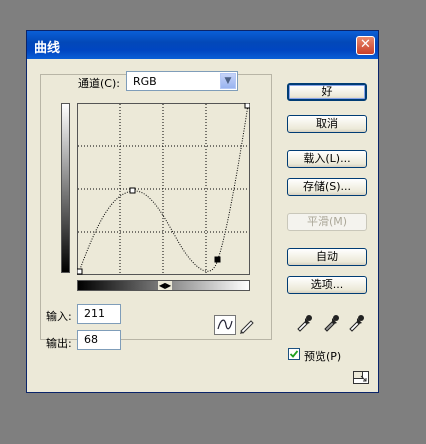 The image size is (426, 444). What do you see at coordinates (327, 222) in the screenshot?
I see `smooth-button: 平滑(M)` at bounding box center [327, 222].